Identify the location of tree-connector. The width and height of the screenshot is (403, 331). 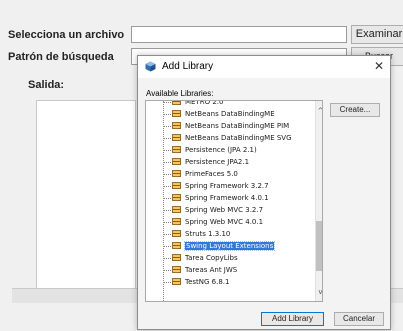
(163, 201).